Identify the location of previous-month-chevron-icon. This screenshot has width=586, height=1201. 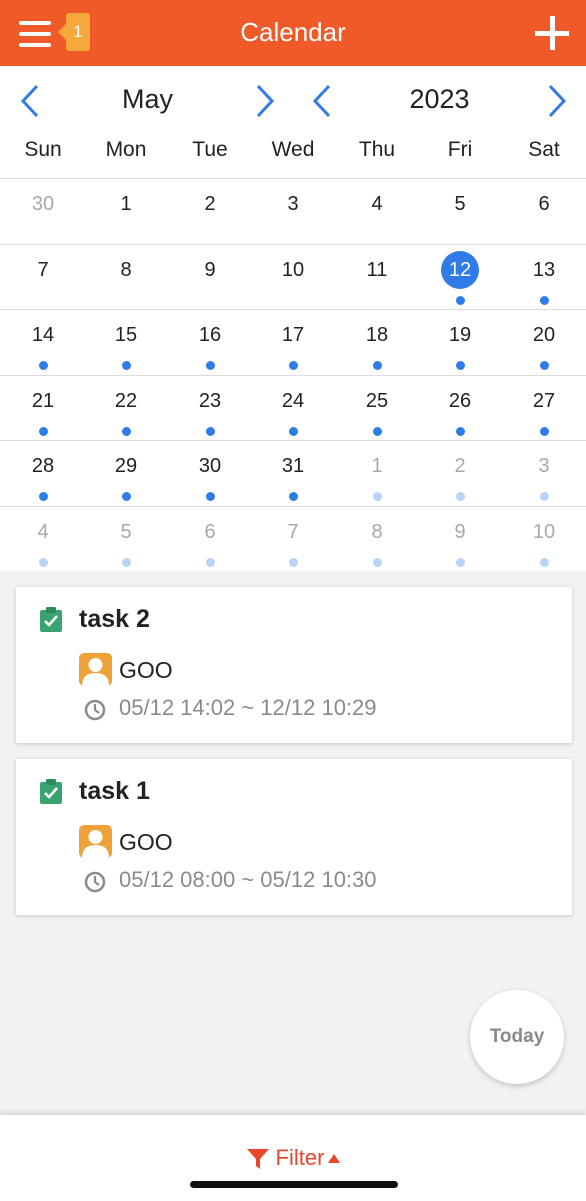
(30, 101).